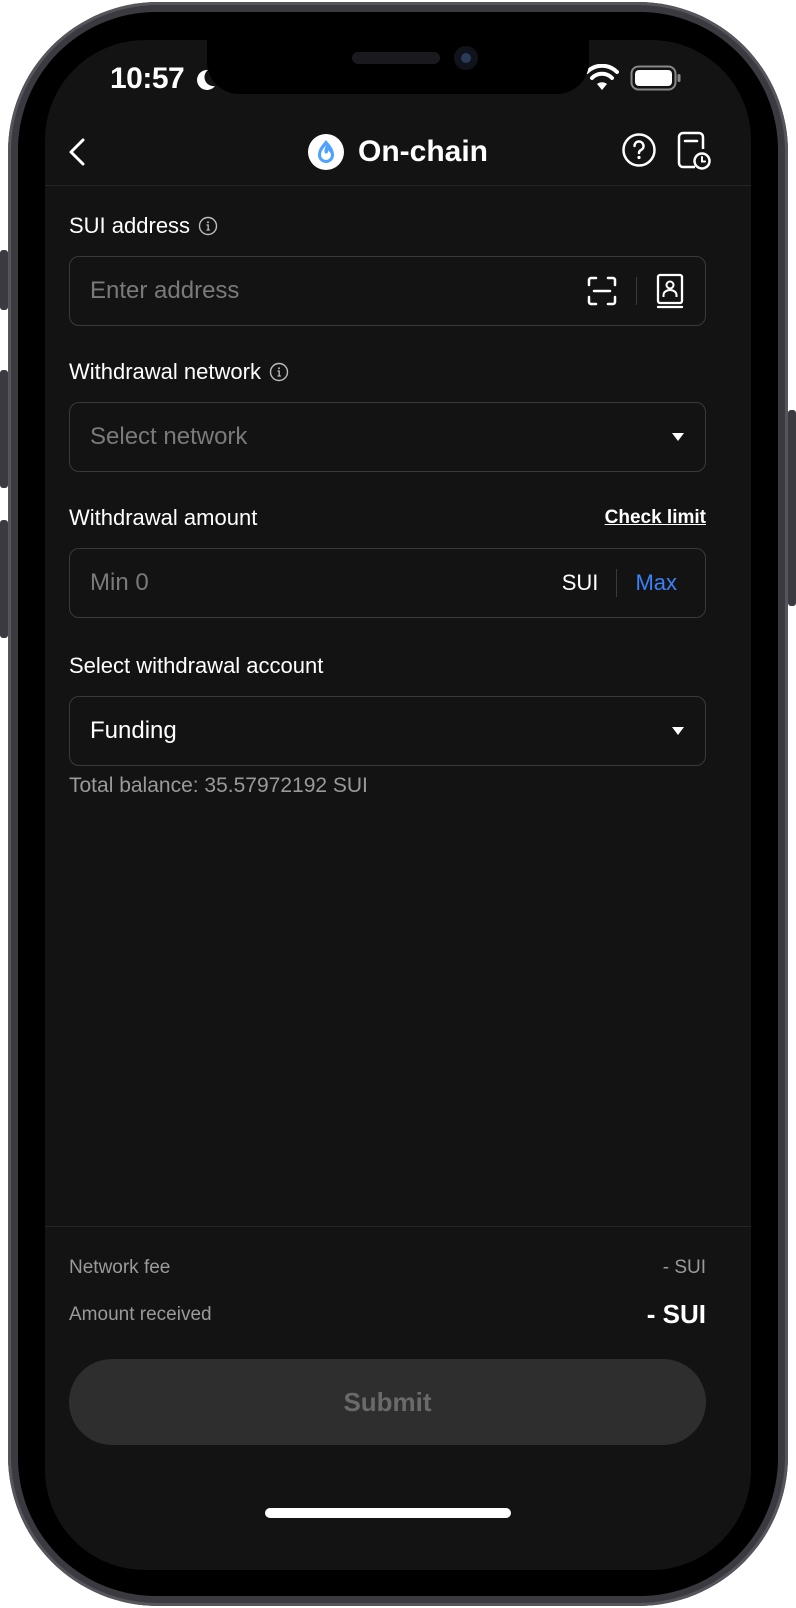  What do you see at coordinates (387, 731) in the screenshot?
I see `account-select: Funding` at bounding box center [387, 731].